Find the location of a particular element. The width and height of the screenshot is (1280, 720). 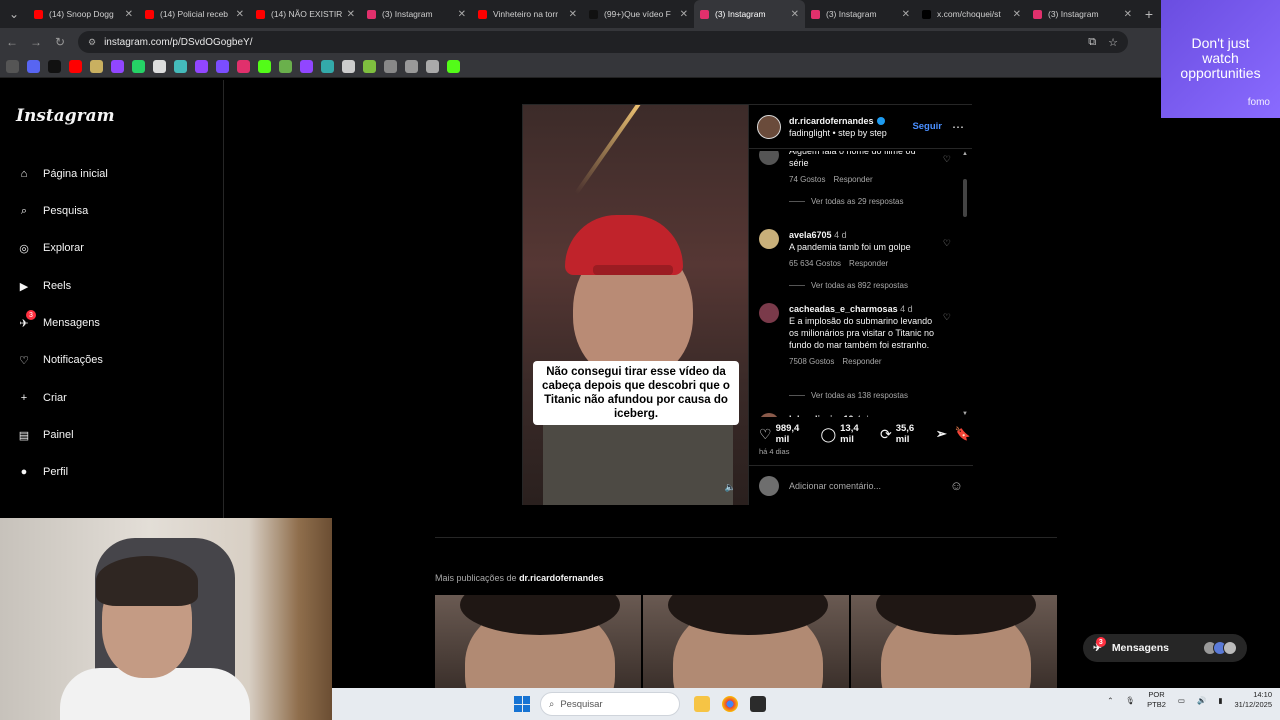

fomo-ad-banner: Don't just watch opportunities fomo is located at coordinates (1220, 59).